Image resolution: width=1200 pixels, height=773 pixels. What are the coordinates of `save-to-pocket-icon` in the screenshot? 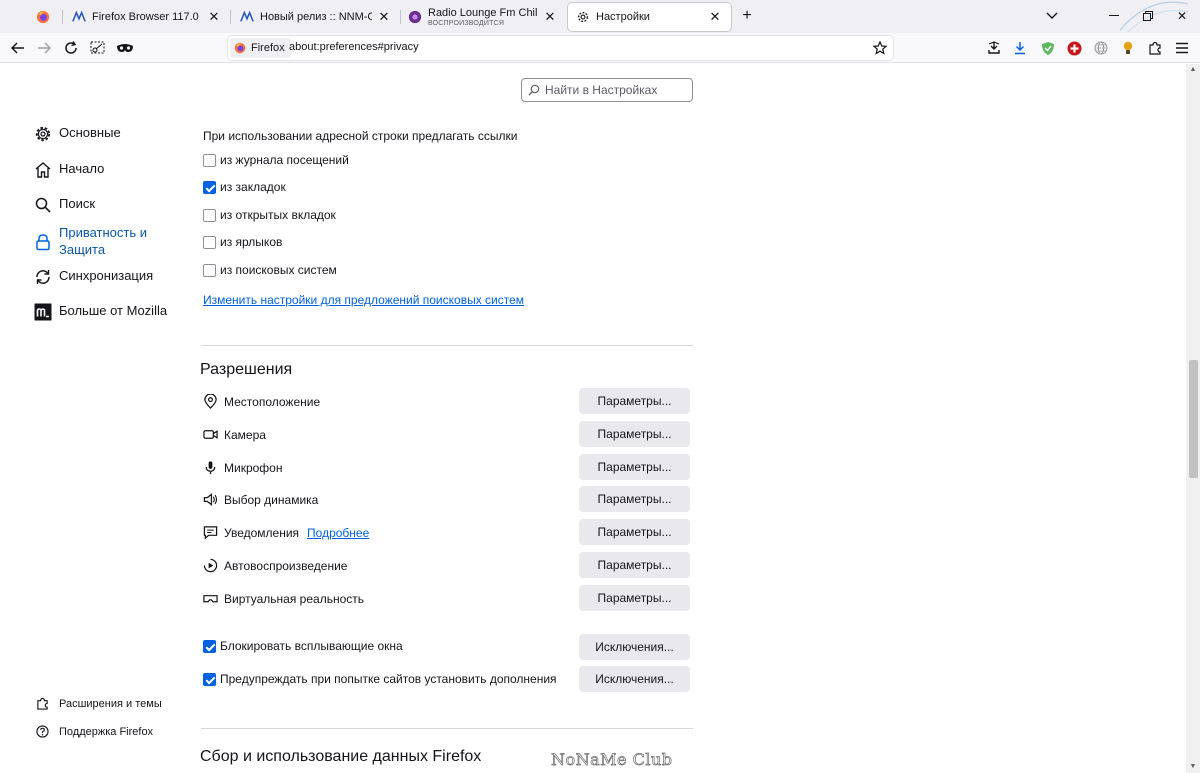 It's located at (994, 48).